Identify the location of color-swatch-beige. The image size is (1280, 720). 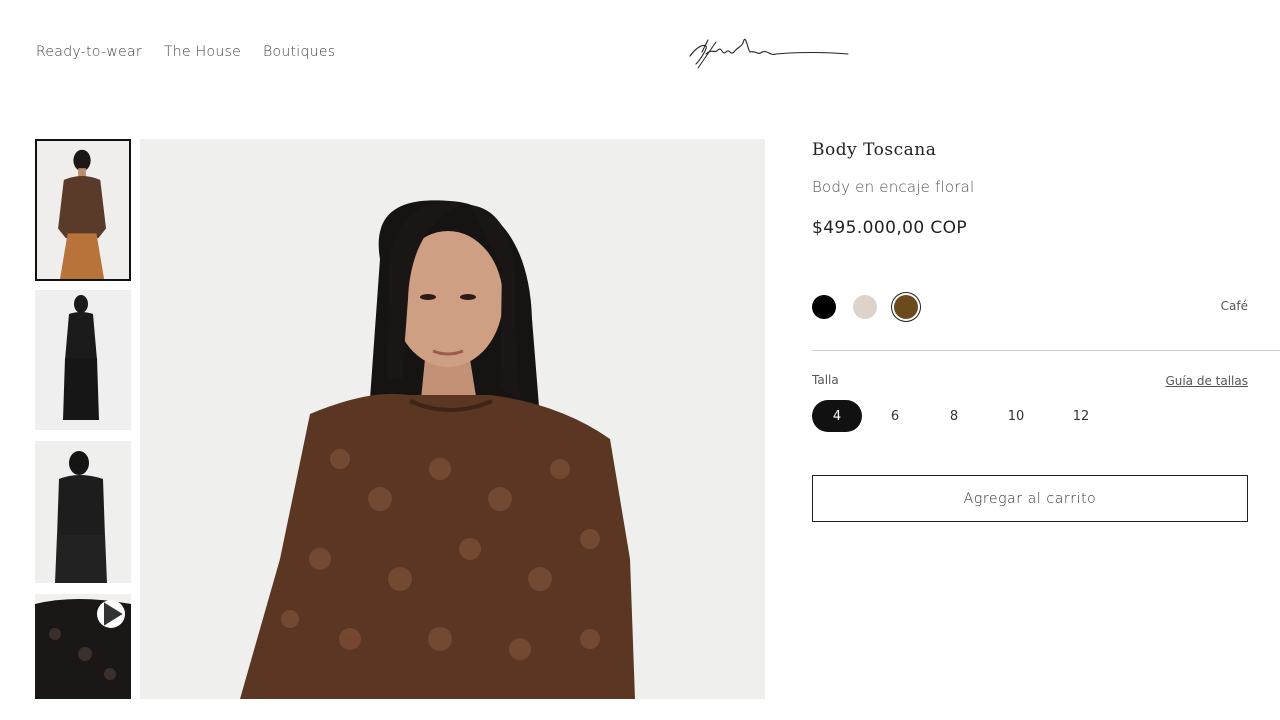
(865, 307).